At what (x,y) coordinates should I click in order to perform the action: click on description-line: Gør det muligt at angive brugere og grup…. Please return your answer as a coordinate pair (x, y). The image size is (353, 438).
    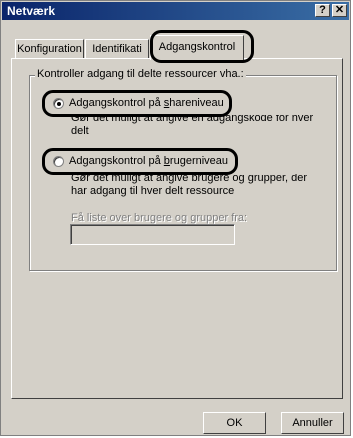
    Looking at the image, I should click on (189, 179).